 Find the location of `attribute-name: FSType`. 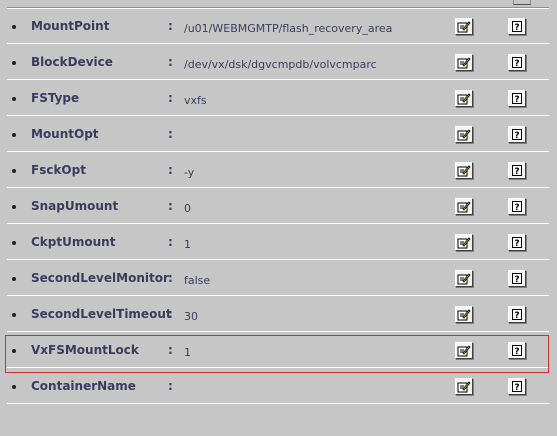

attribute-name: FSType is located at coordinates (55, 98).